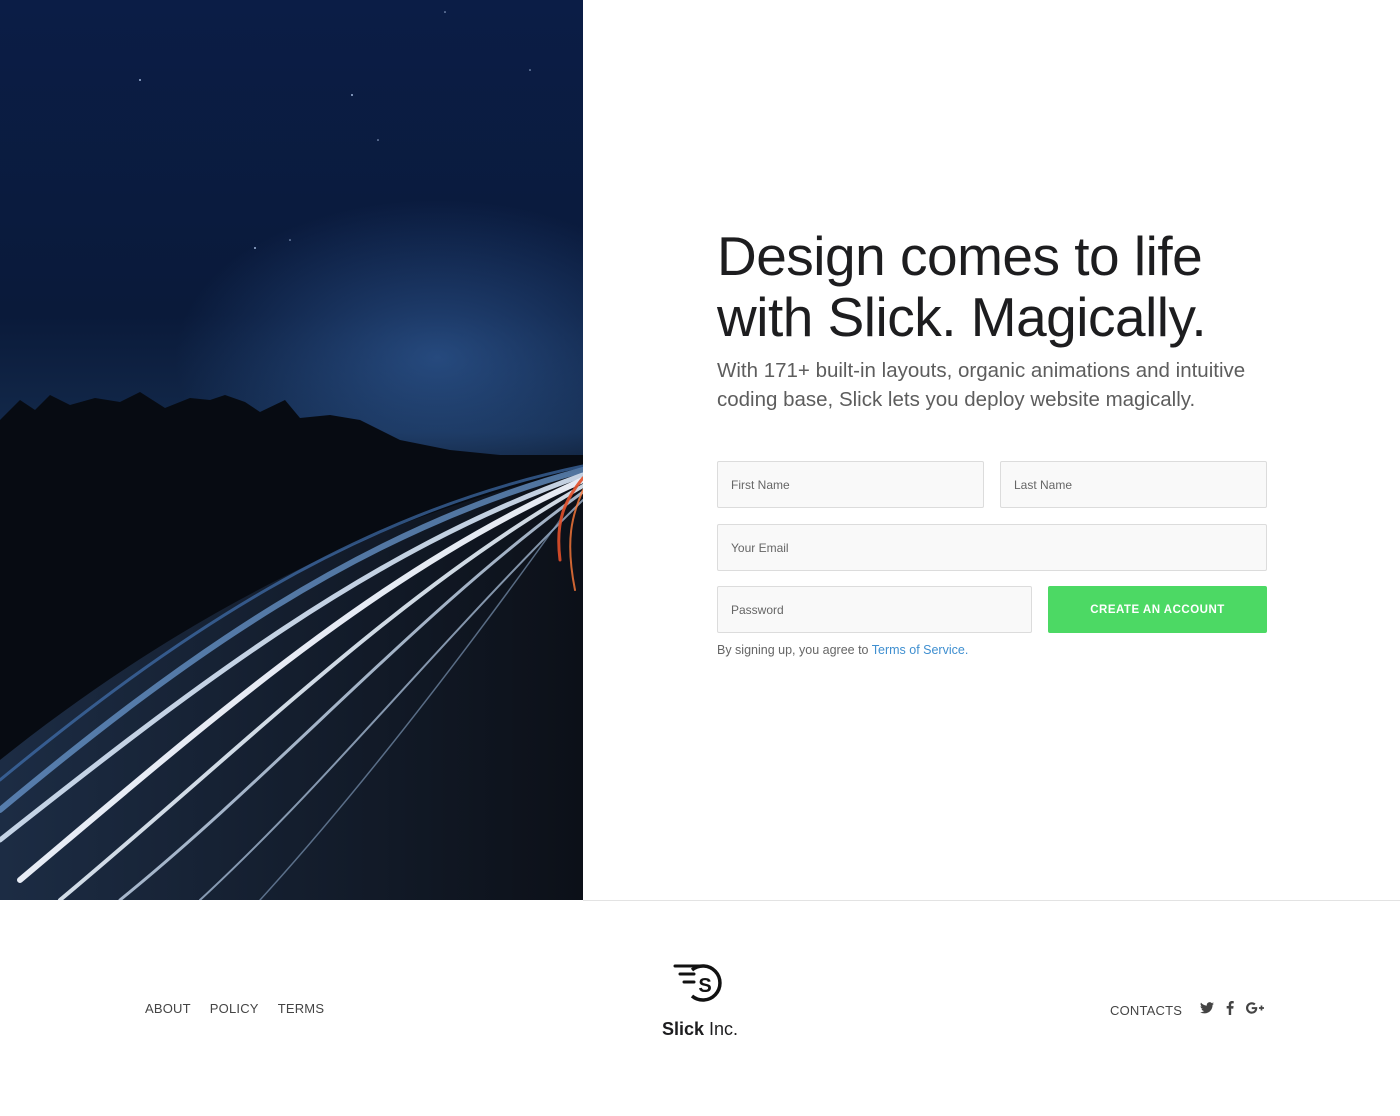 The height and width of the screenshot is (1116, 1400). I want to click on social-links, so click(1232, 1009).